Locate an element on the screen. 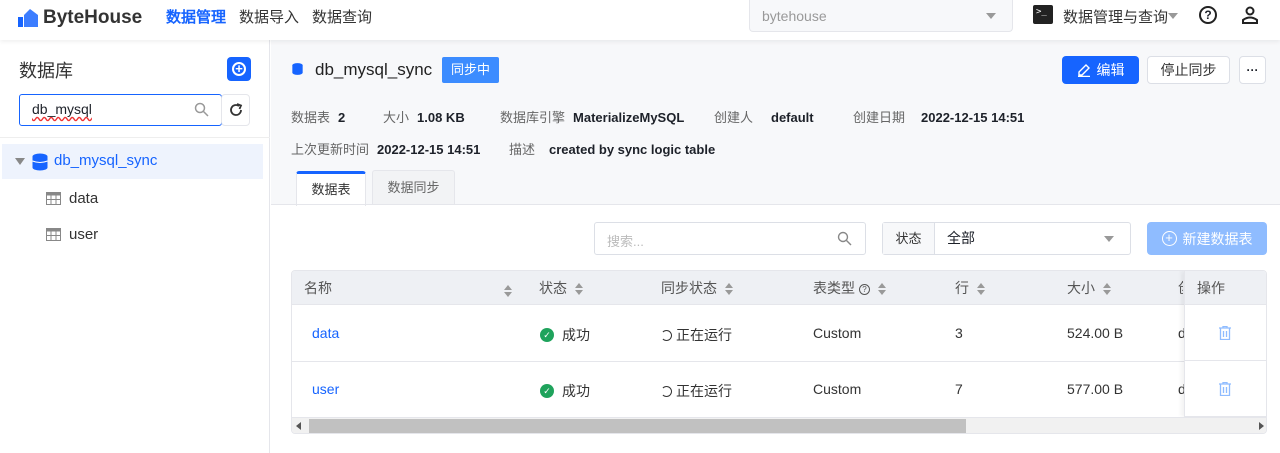 The width and height of the screenshot is (1280, 453). col-status: 状态 is located at coordinates (561, 288).